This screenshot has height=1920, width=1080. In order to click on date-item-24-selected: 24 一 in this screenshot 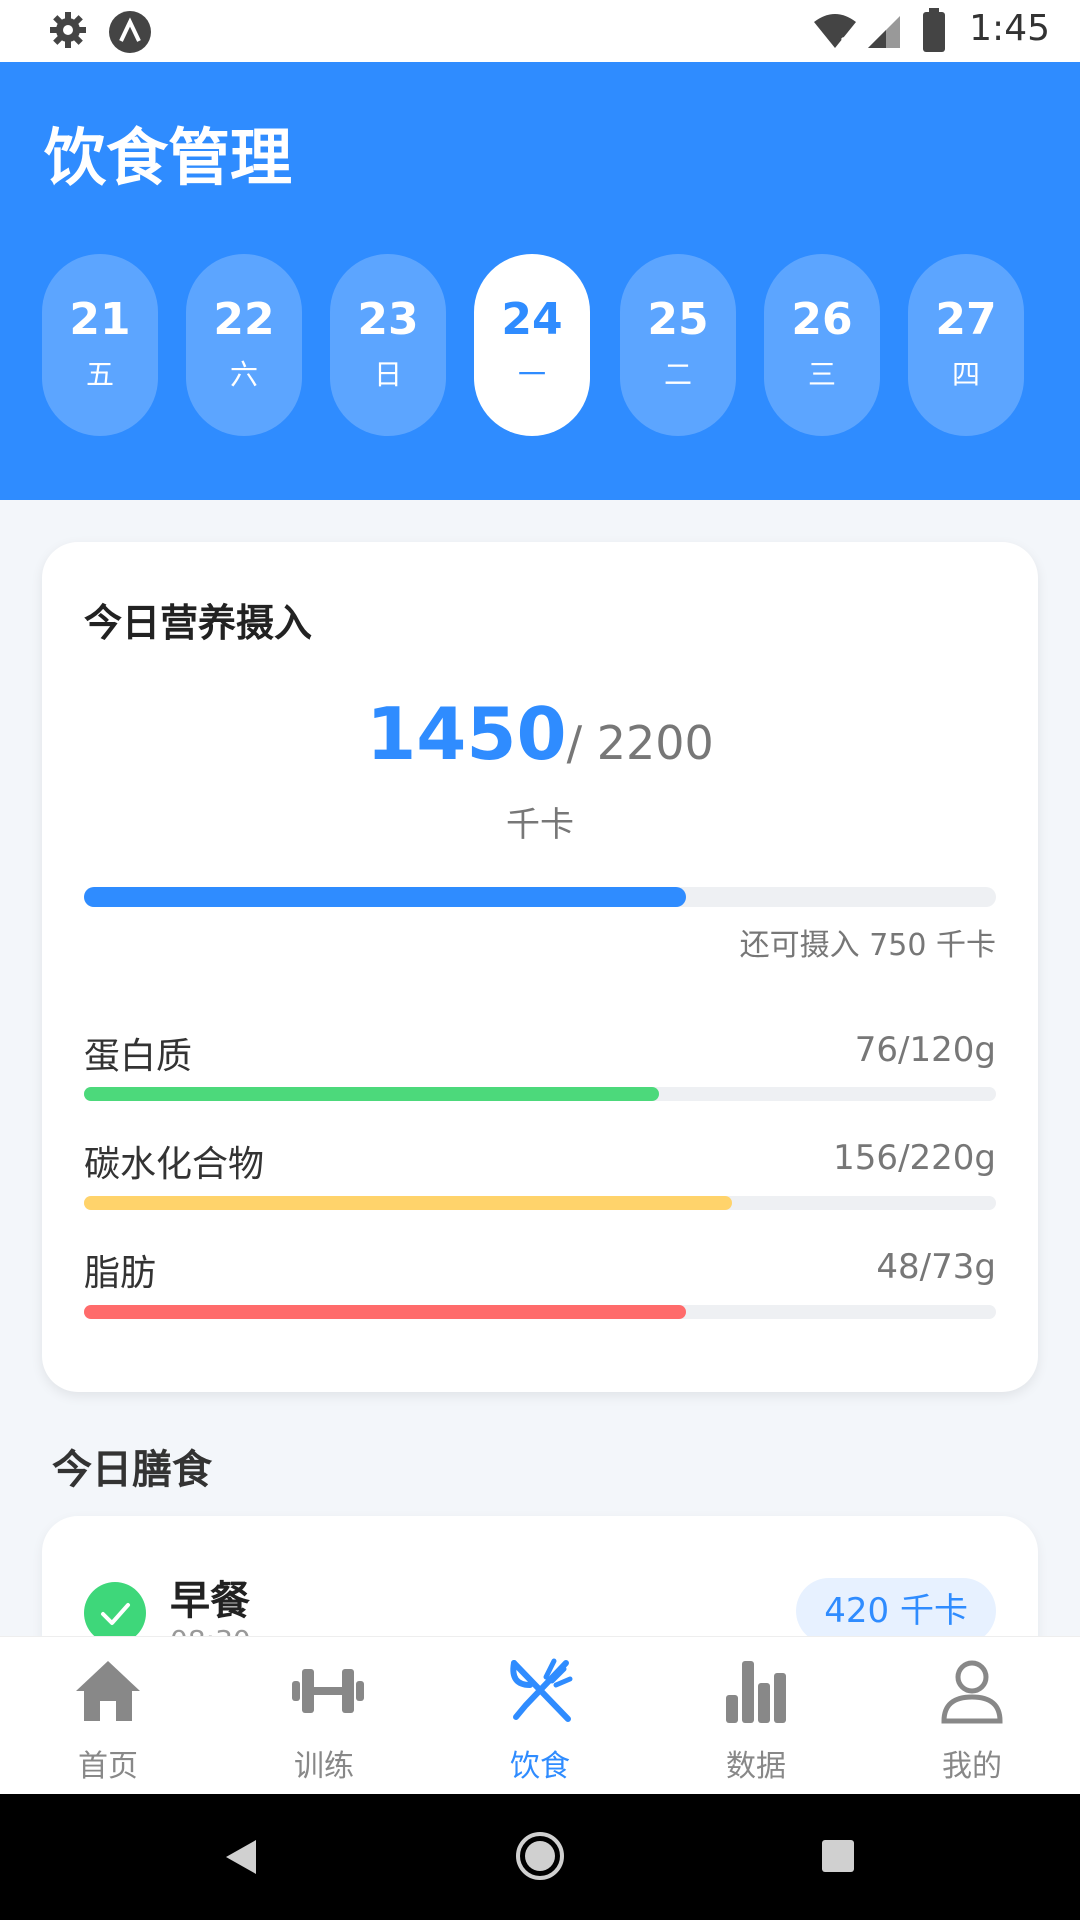, I will do `click(532, 345)`.